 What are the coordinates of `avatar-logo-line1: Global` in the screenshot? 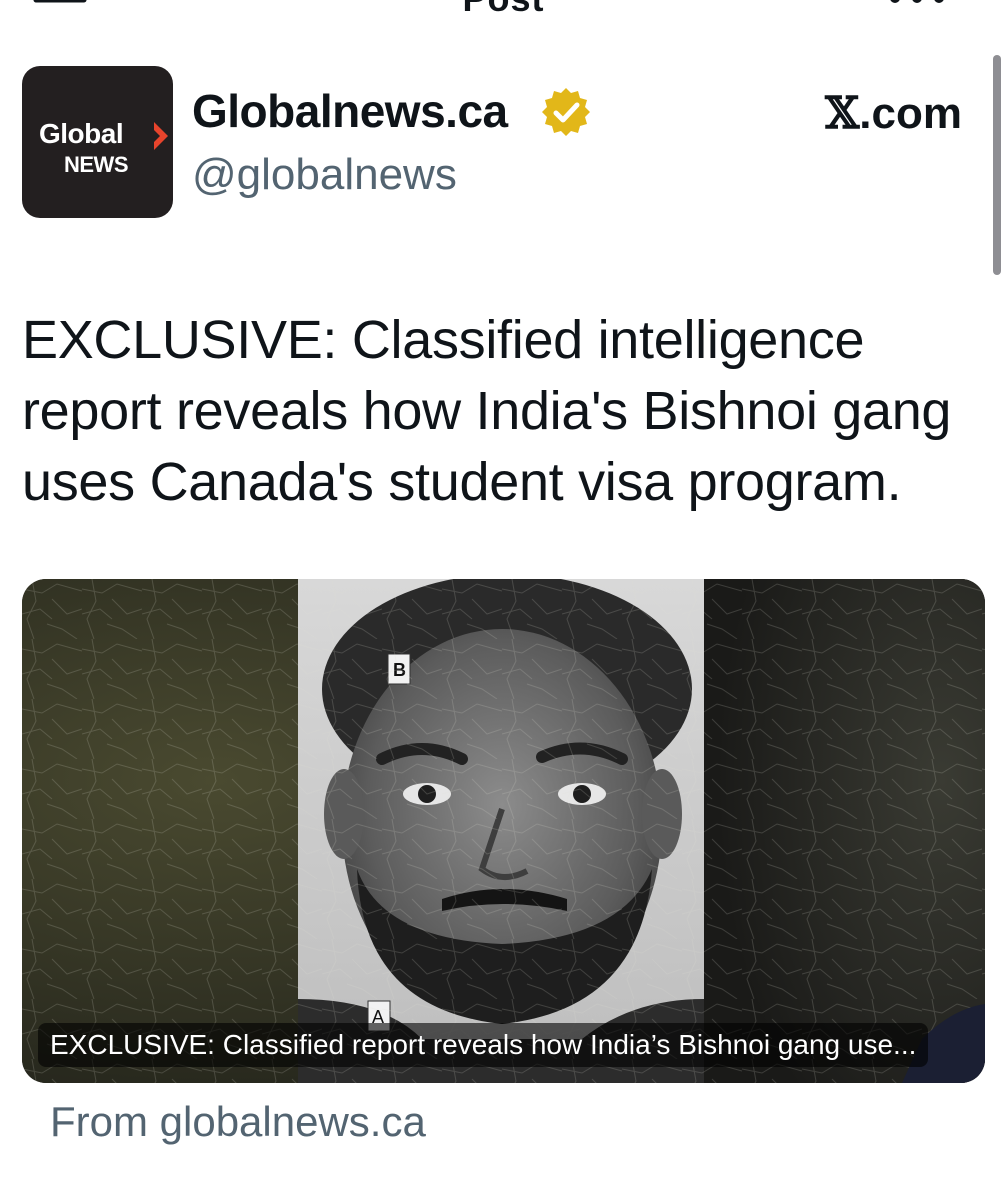 It's located at (81, 133).